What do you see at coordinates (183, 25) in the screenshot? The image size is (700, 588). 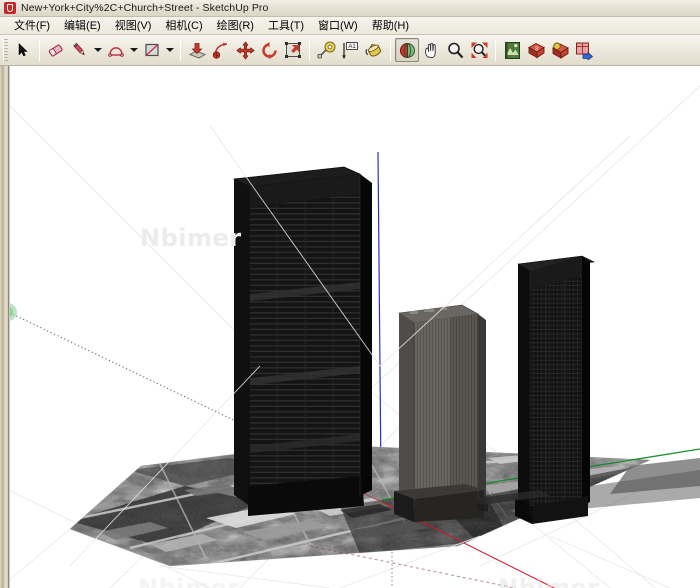 I see `menu-camera: 相机(C)` at bounding box center [183, 25].